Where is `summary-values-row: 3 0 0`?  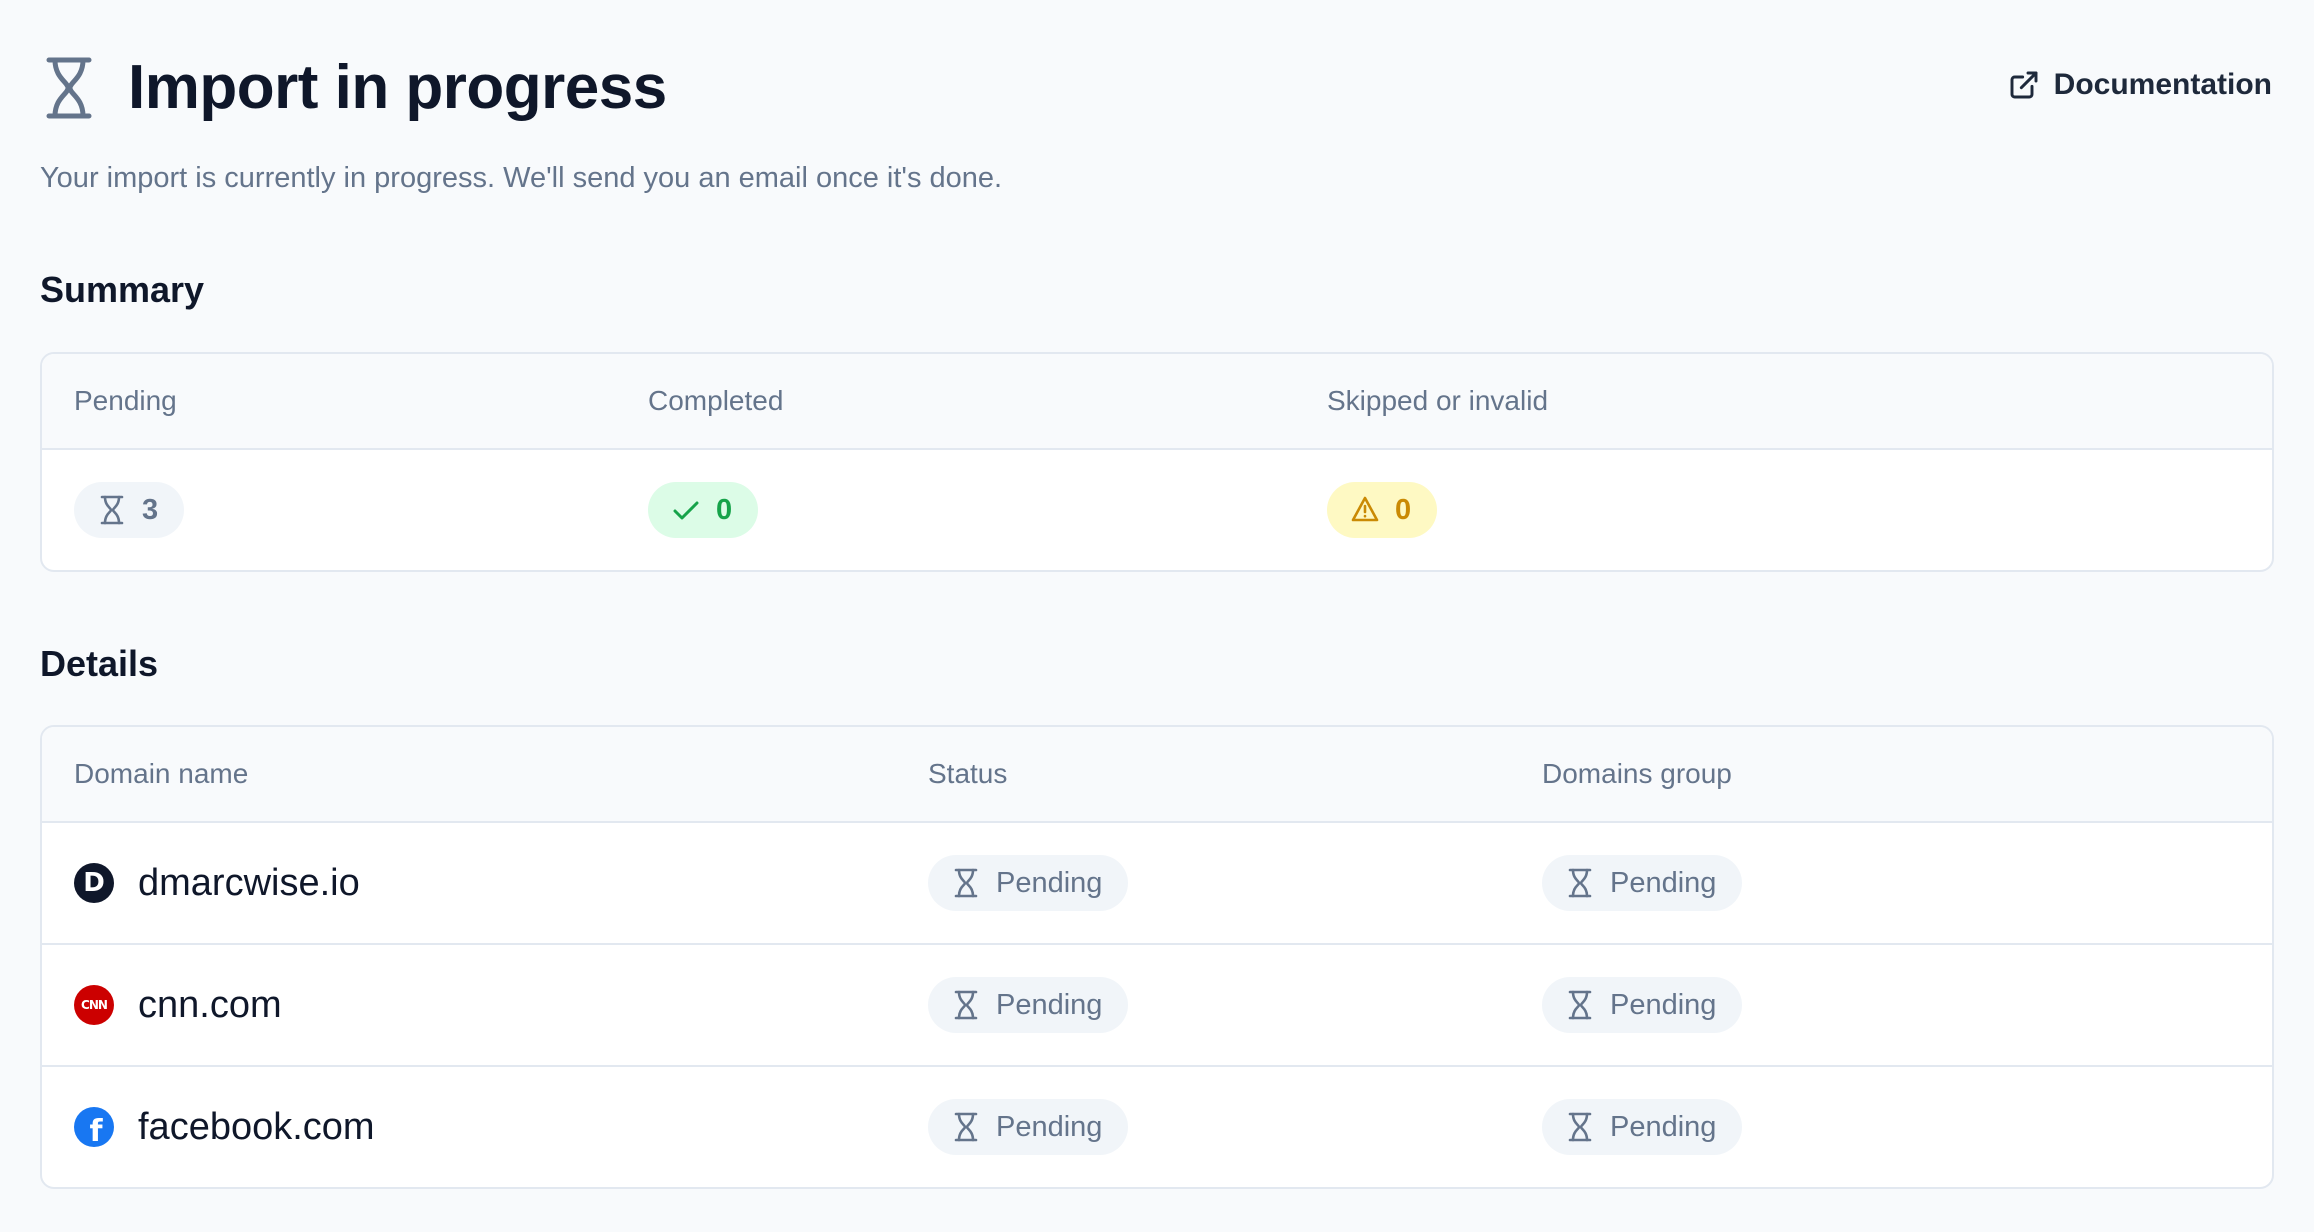 summary-values-row: 3 0 0 is located at coordinates (1157, 510).